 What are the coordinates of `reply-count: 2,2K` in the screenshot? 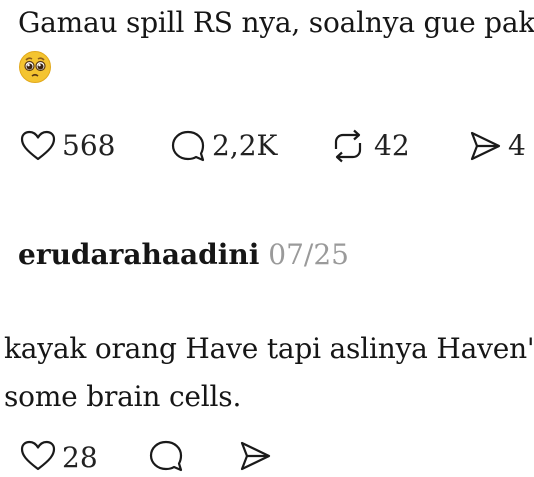 It's located at (245, 145).